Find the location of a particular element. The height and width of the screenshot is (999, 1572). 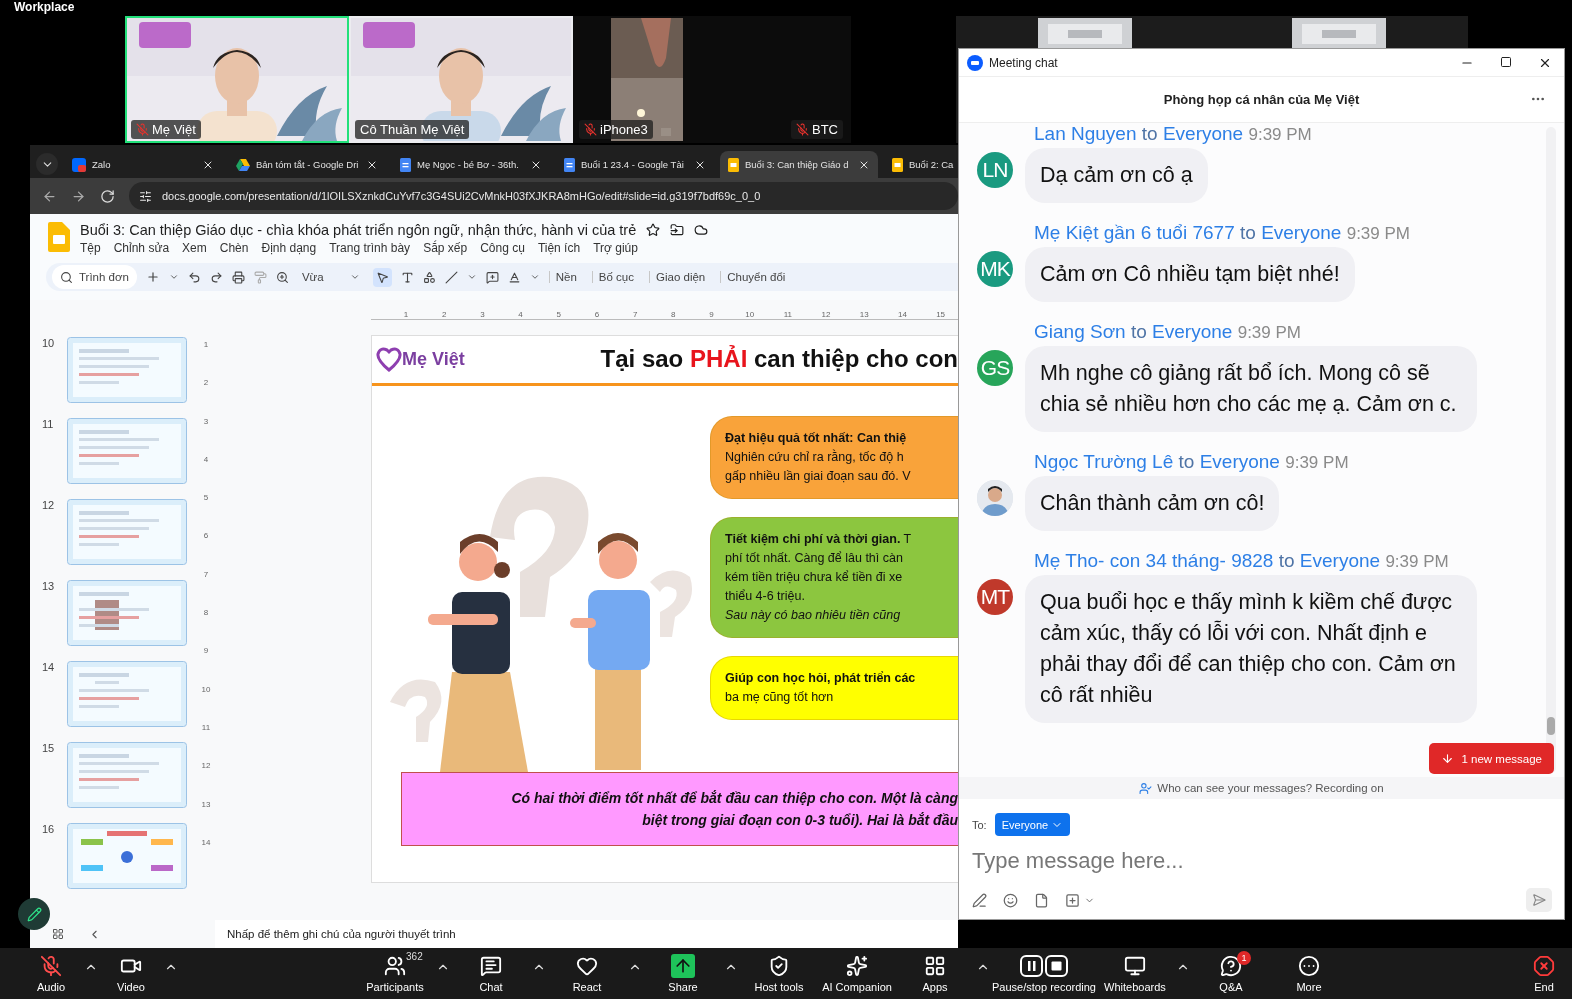

text-box-icon is located at coordinates (407, 277).